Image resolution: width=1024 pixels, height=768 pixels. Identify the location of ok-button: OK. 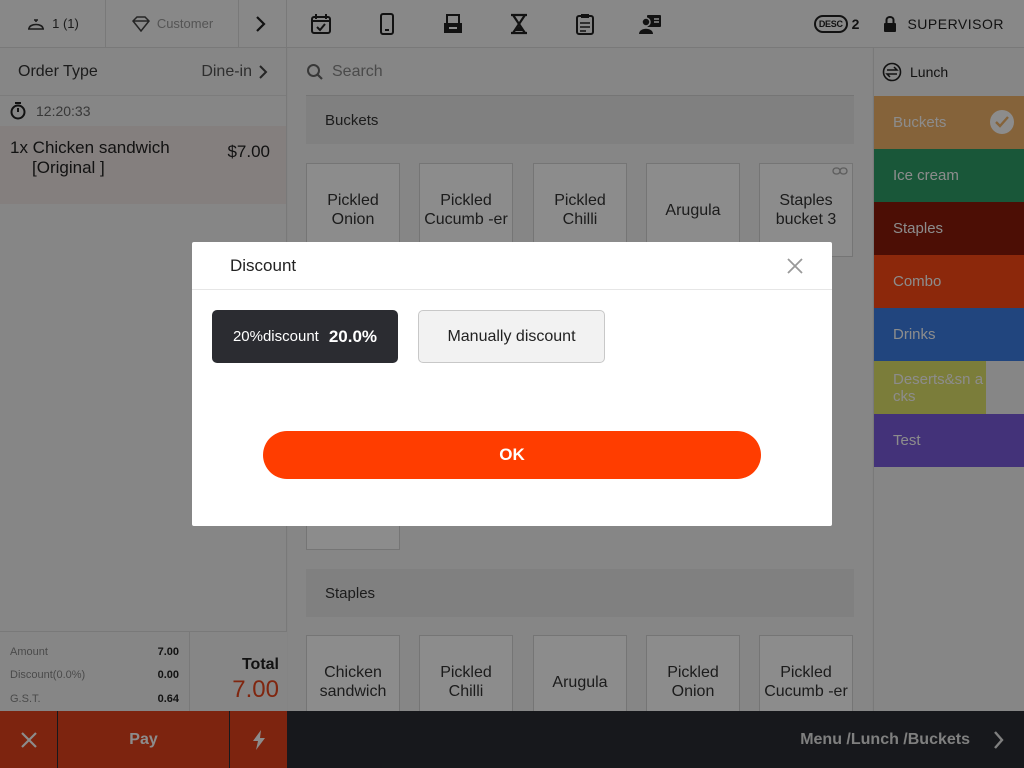
(512, 455).